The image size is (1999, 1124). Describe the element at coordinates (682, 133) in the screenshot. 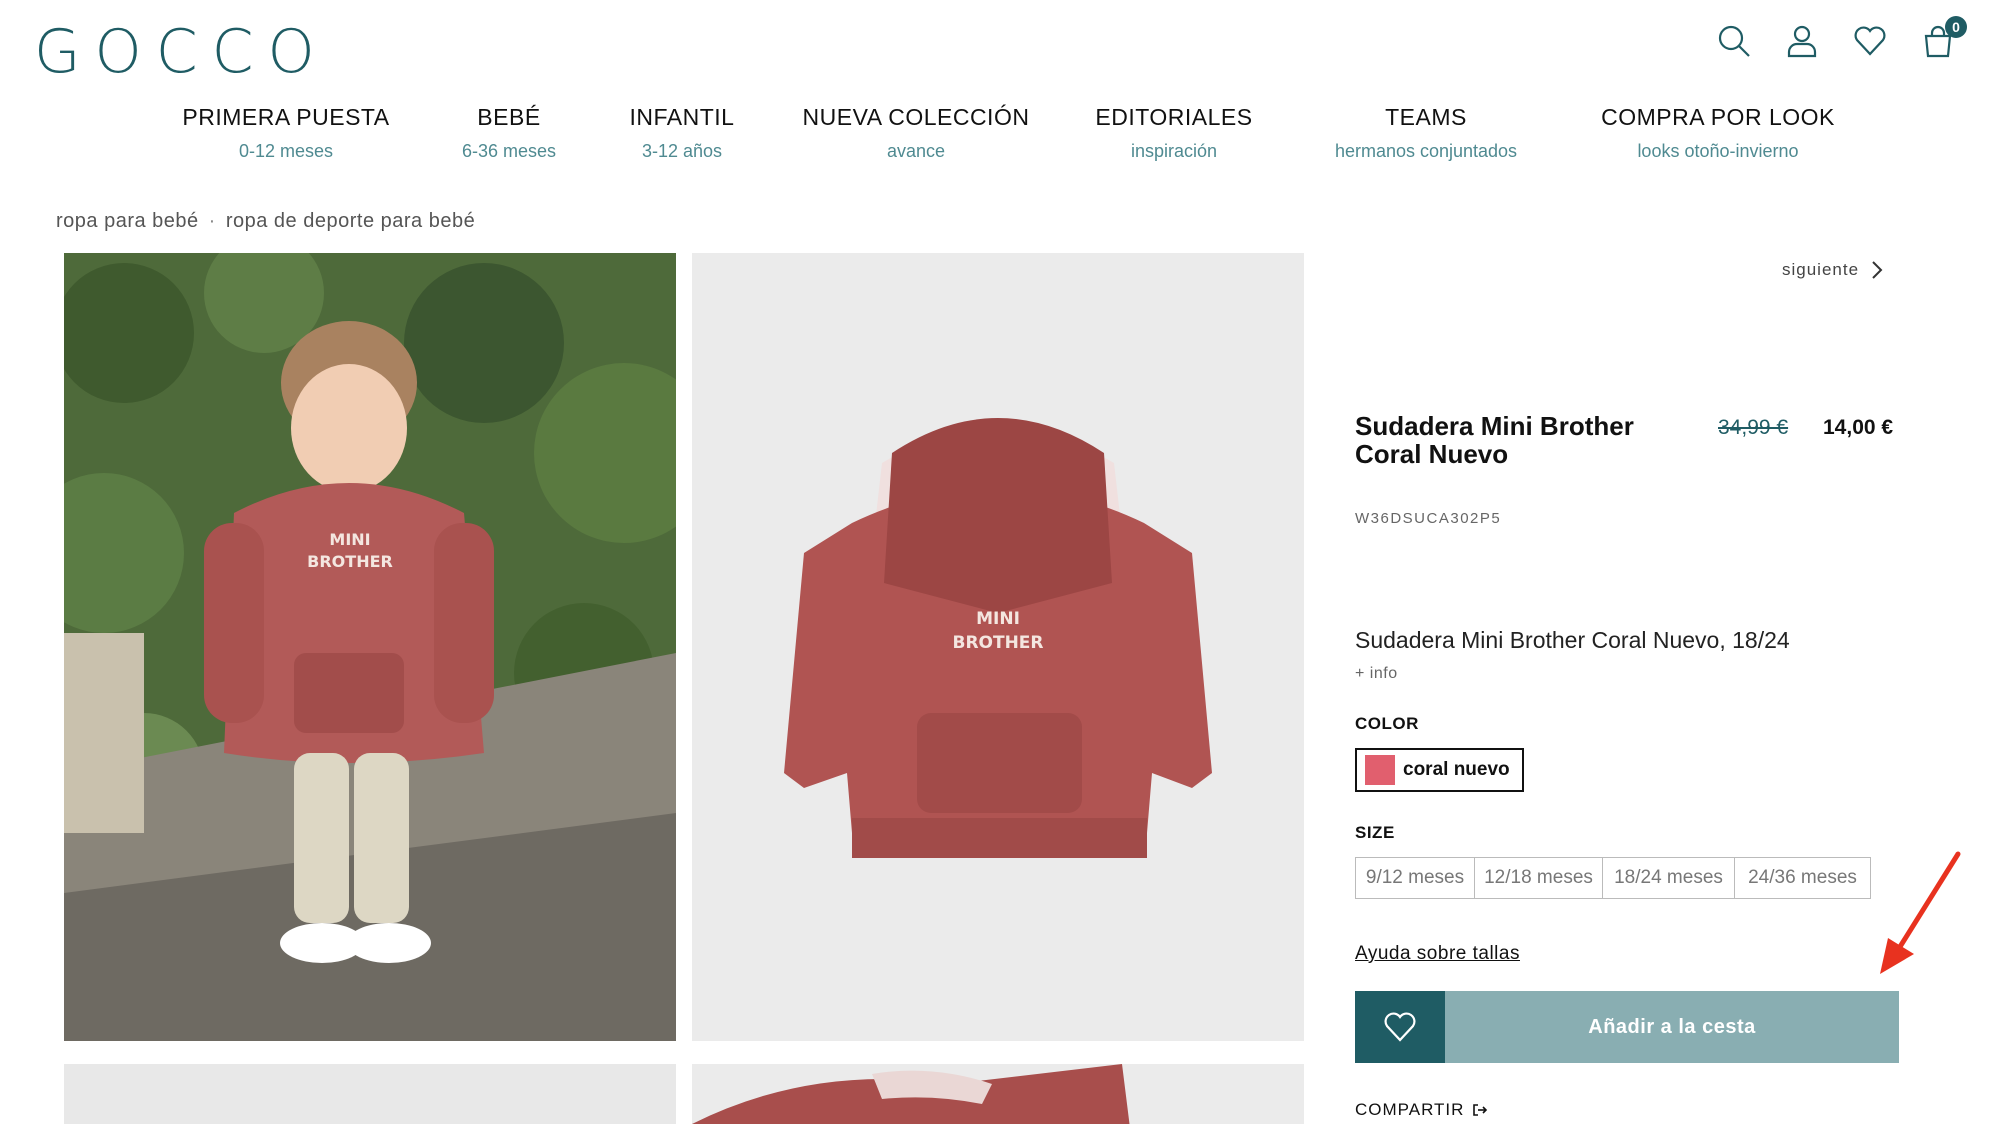

I see `nav-item-infantil: INFANTIL 3-12 años` at that location.